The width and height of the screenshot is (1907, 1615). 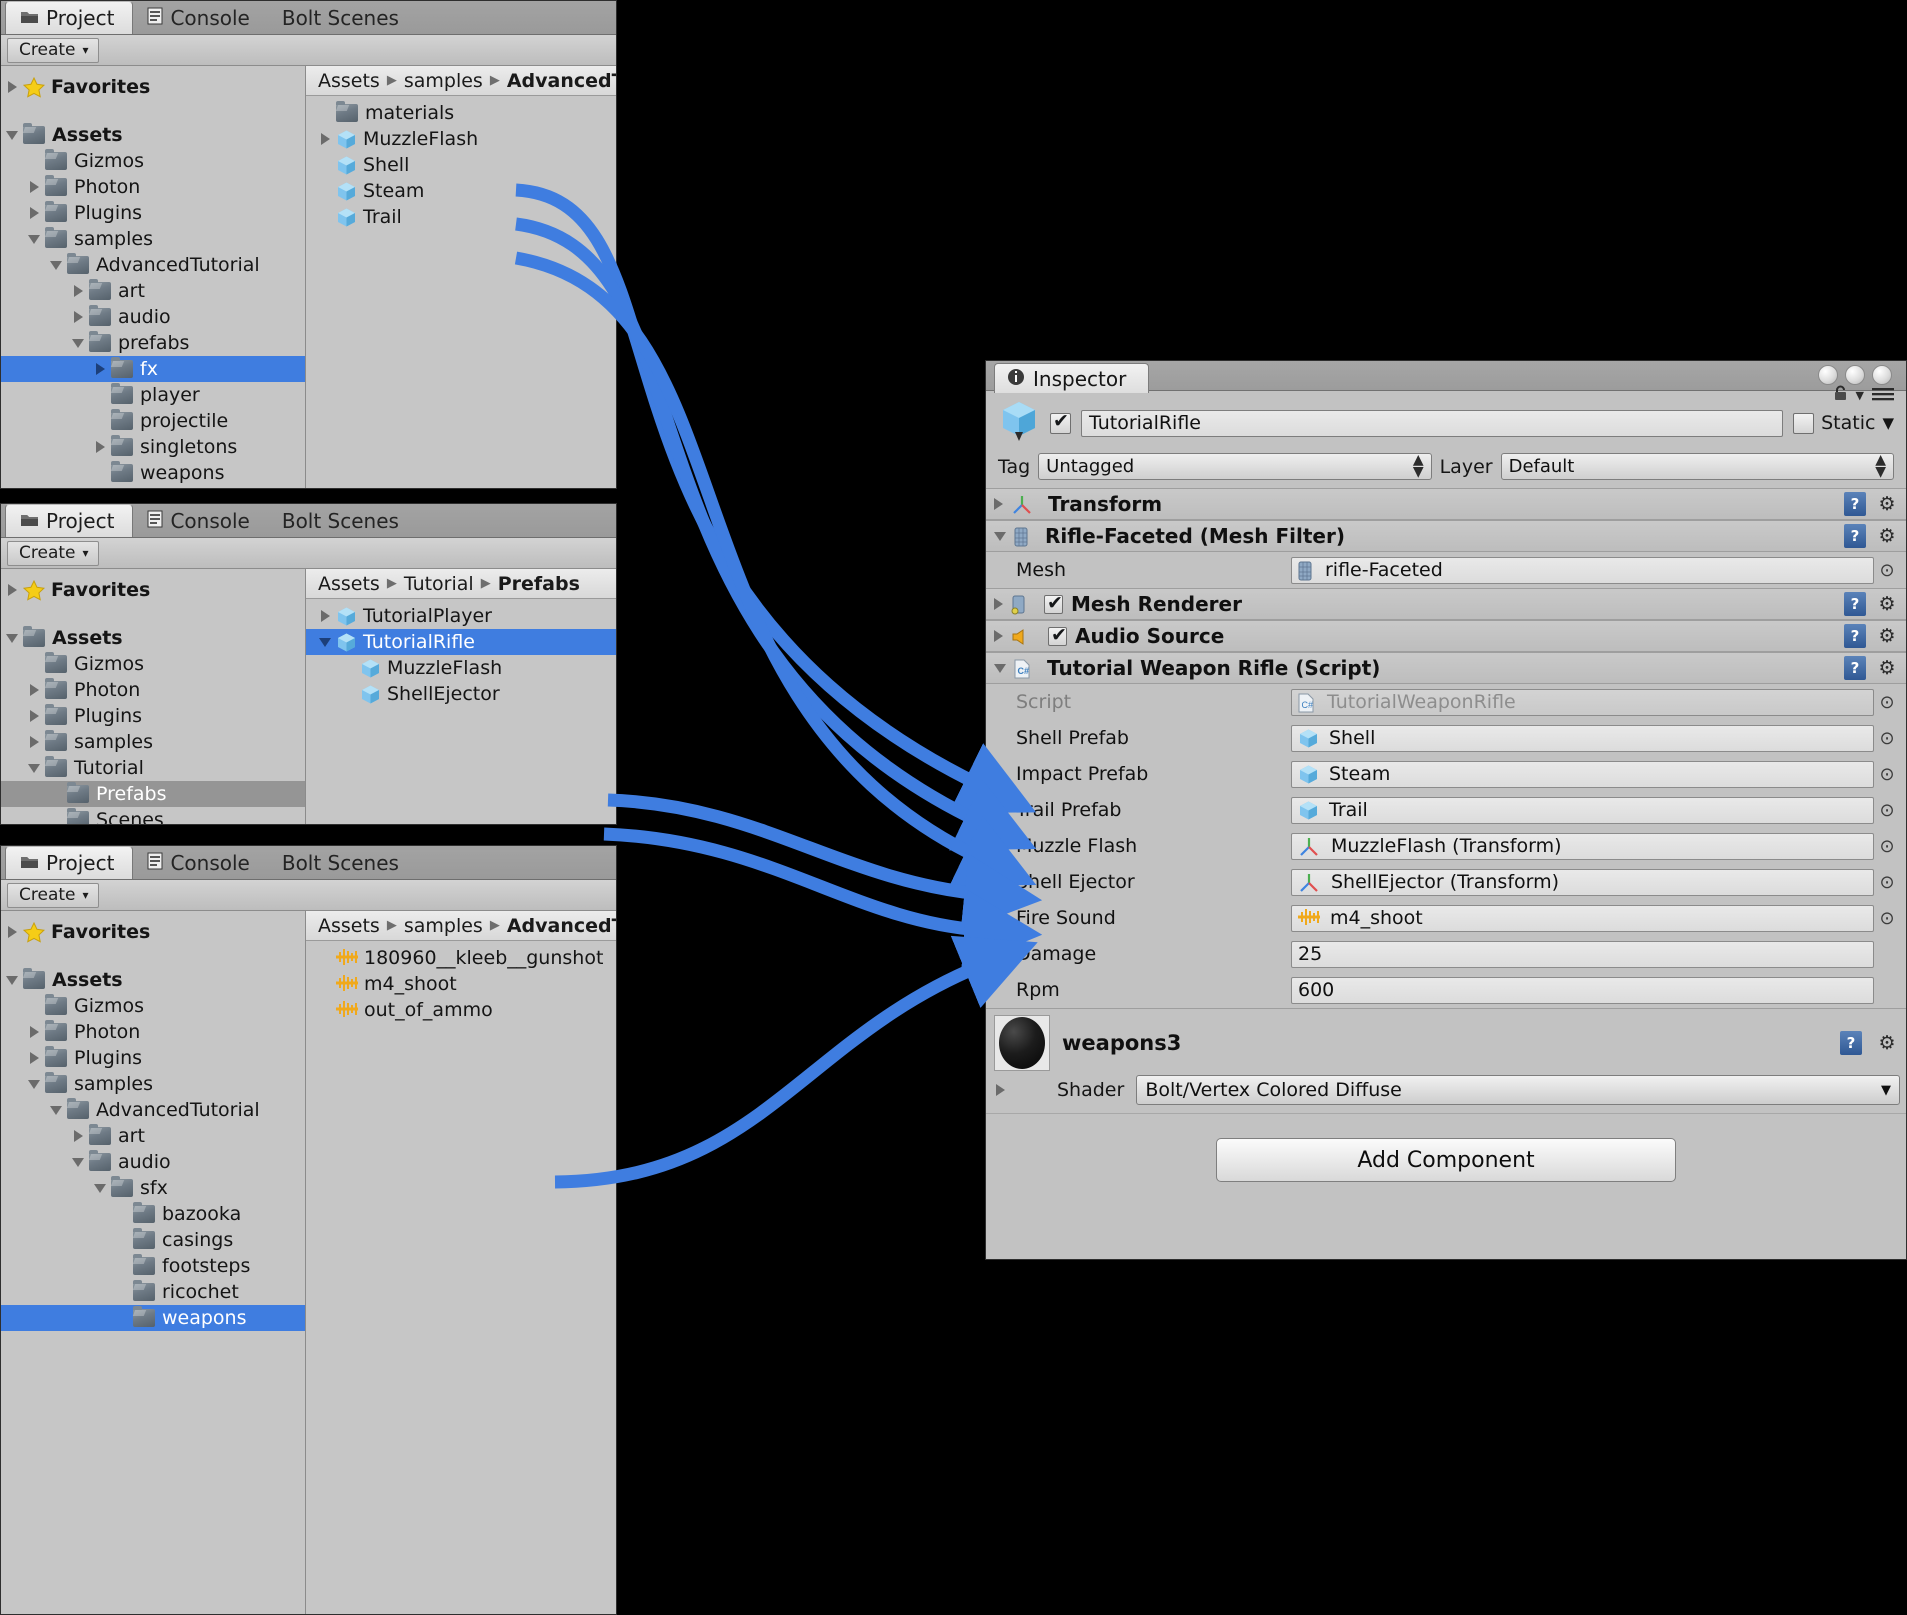 What do you see at coordinates (1582, 846) in the screenshot?
I see `property-object-field: MuzzleFlash (Transform)` at bounding box center [1582, 846].